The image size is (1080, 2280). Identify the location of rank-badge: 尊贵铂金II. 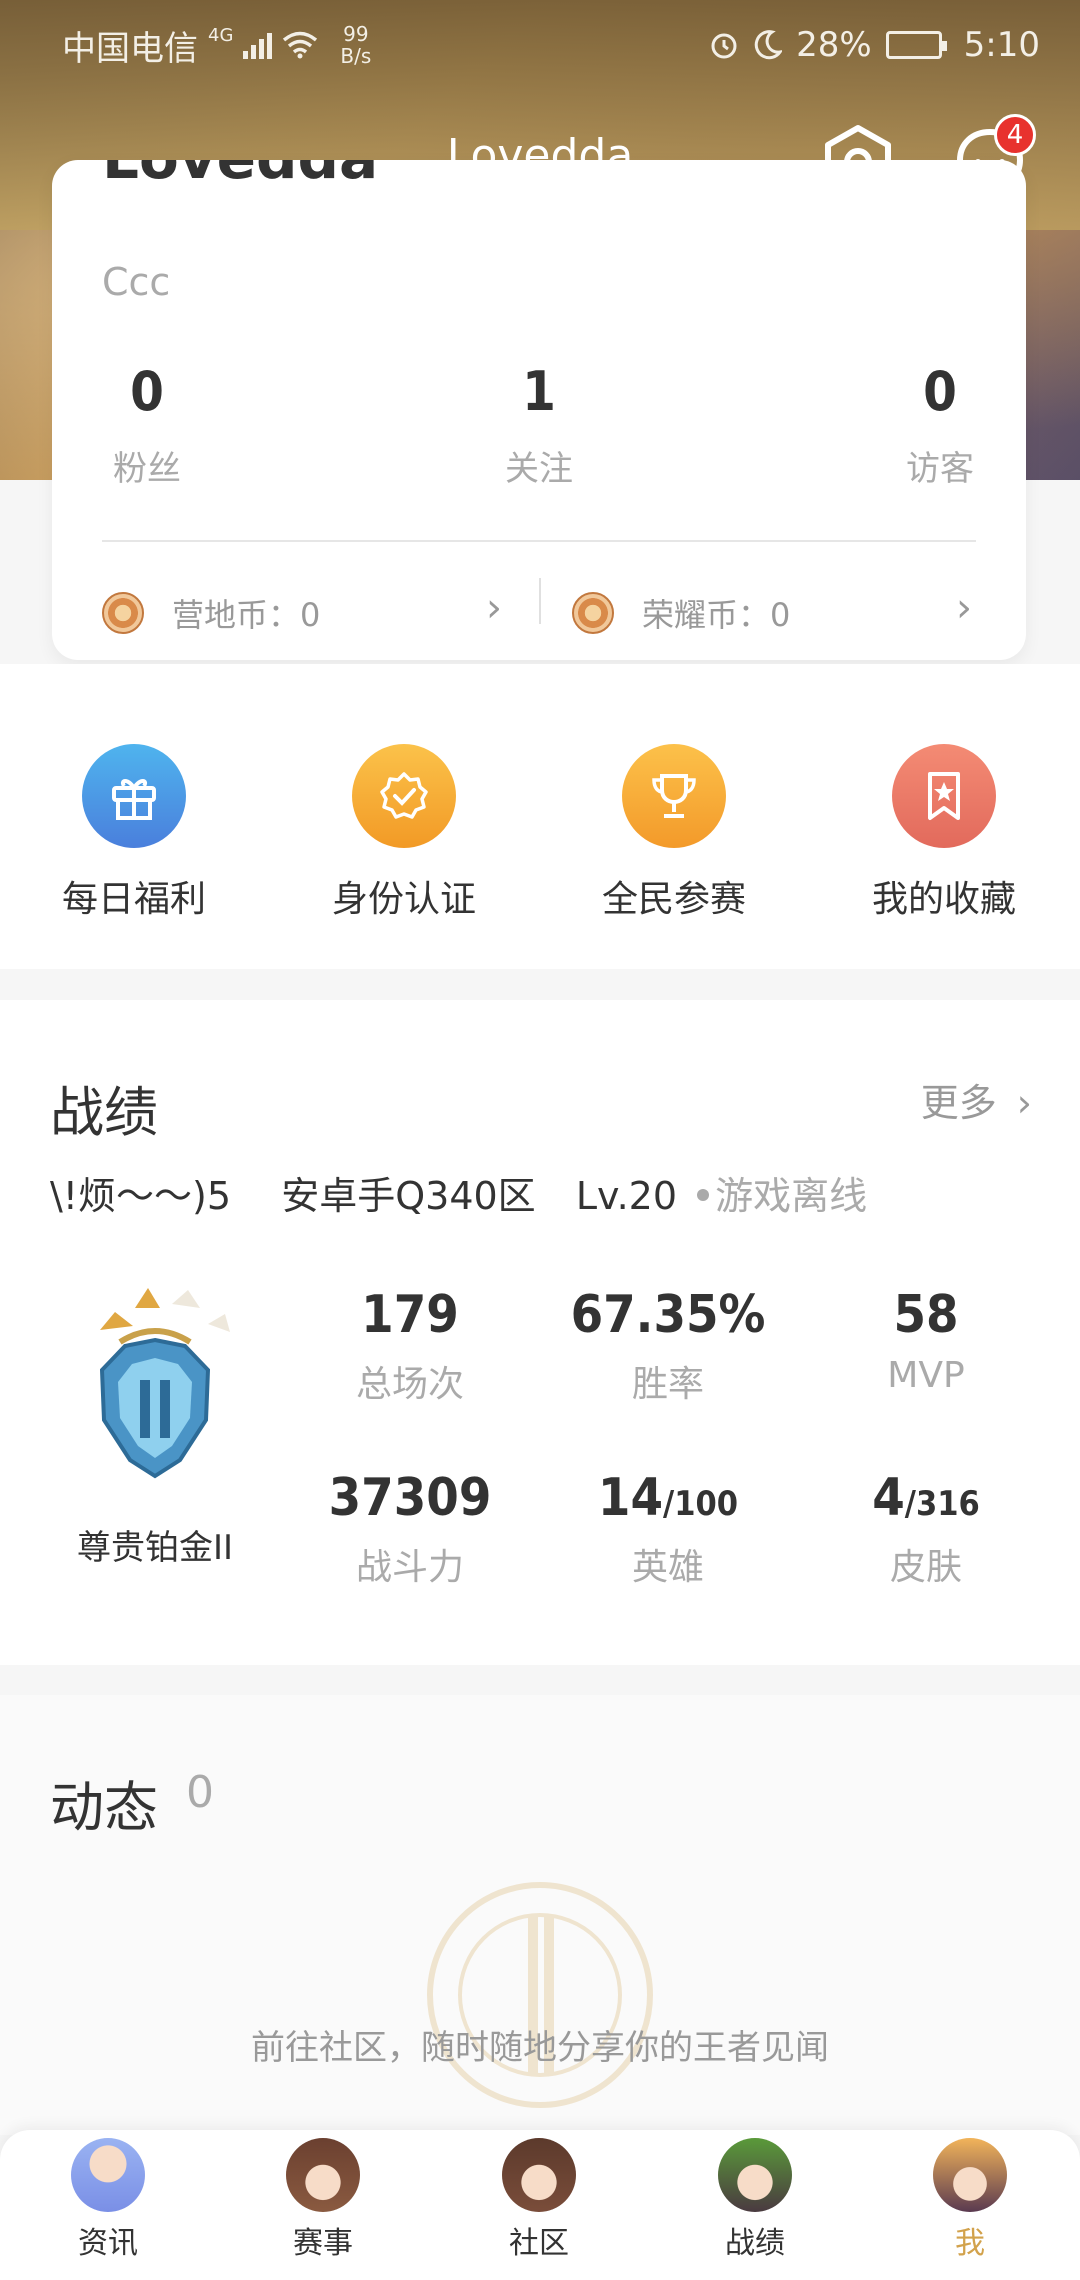
(155, 1424).